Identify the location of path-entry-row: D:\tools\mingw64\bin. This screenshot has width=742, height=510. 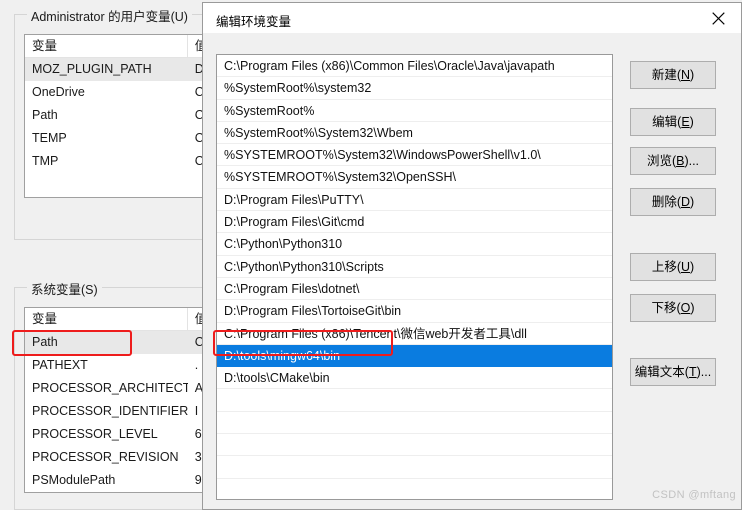
(414, 356).